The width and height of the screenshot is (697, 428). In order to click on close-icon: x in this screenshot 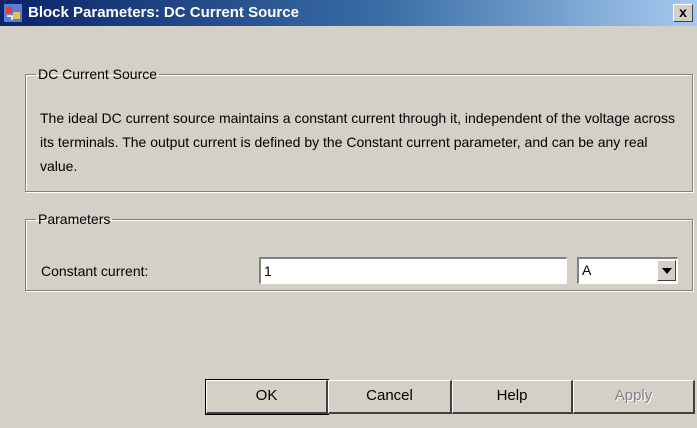, I will do `click(683, 12)`.